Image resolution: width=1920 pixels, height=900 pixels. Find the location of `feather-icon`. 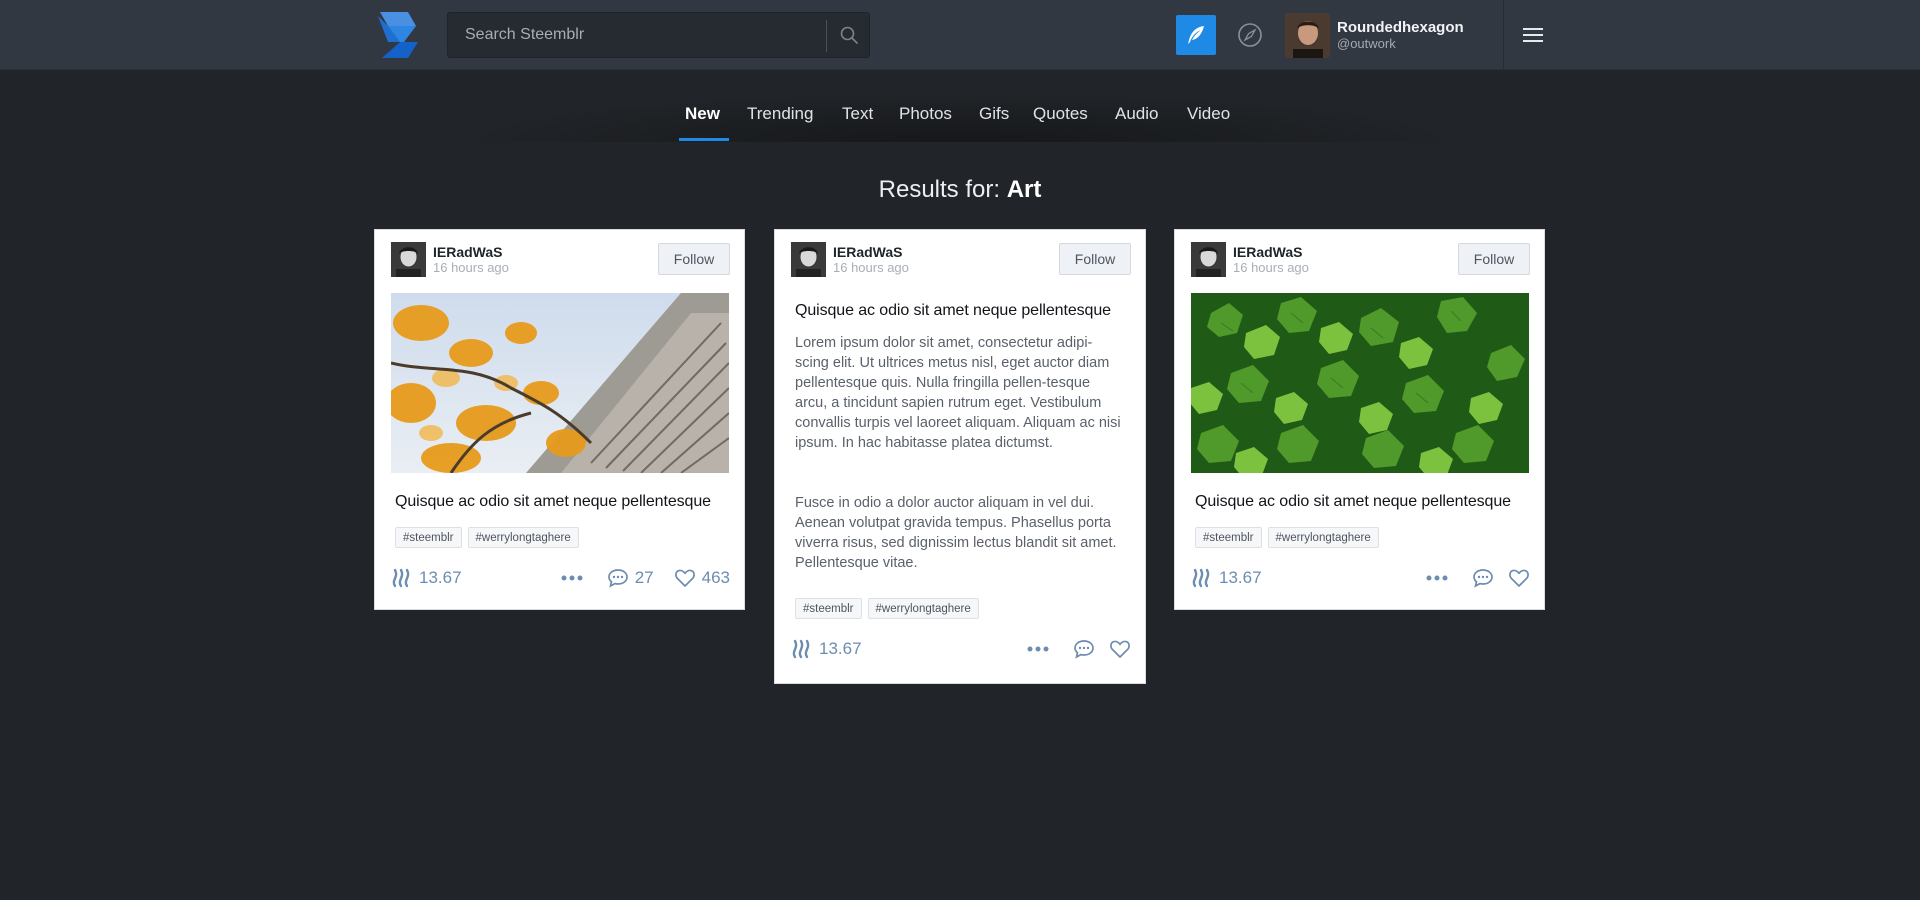

feather-icon is located at coordinates (1196, 35).